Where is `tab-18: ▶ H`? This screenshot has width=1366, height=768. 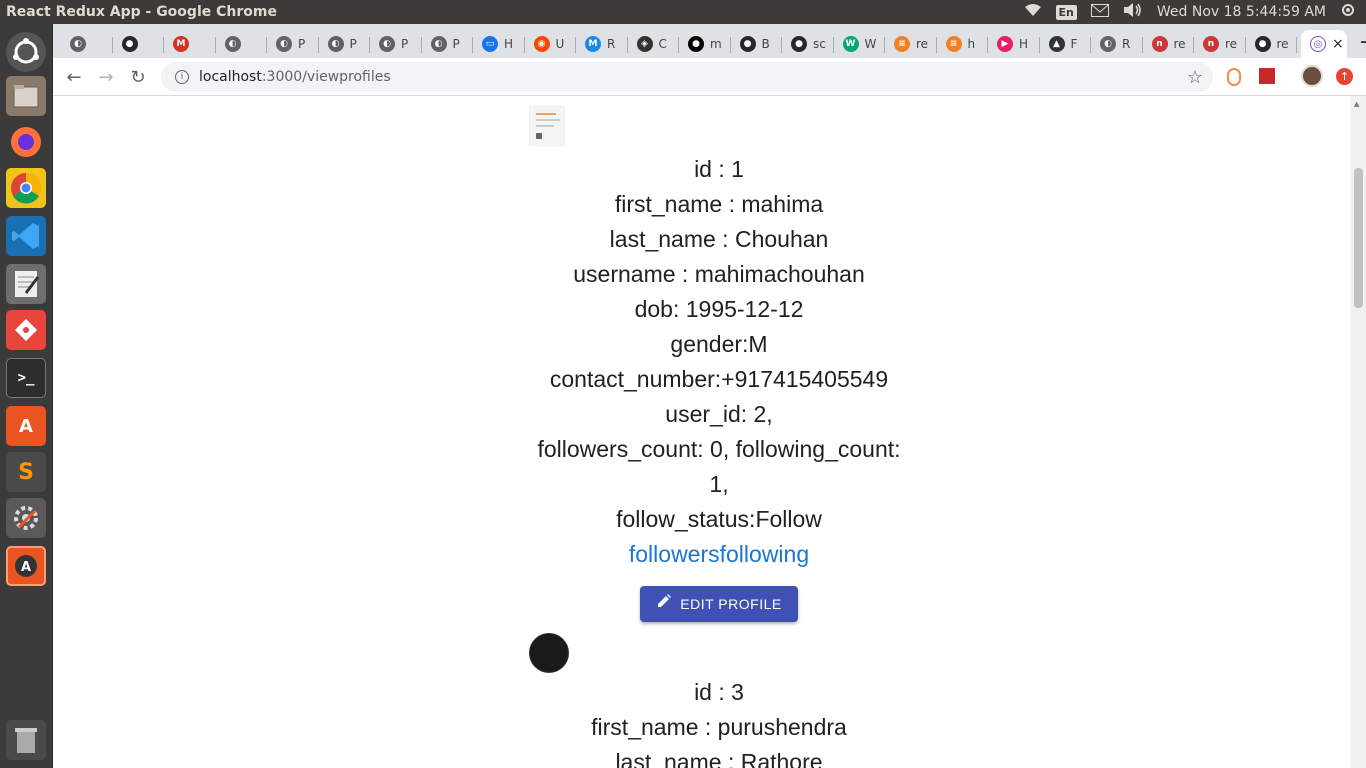
tab-18: ▶ H is located at coordinates (1014, 44).